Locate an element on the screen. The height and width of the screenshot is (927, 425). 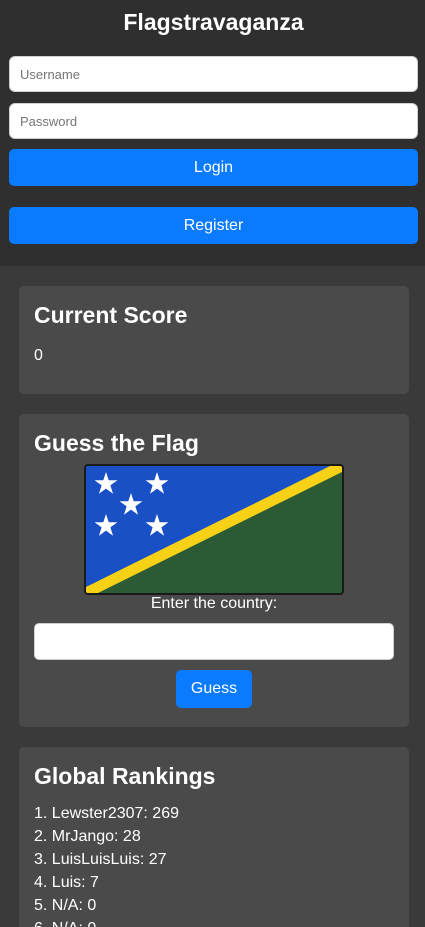
app-title: Flagstravaganza is located at coordinates (213, 22).